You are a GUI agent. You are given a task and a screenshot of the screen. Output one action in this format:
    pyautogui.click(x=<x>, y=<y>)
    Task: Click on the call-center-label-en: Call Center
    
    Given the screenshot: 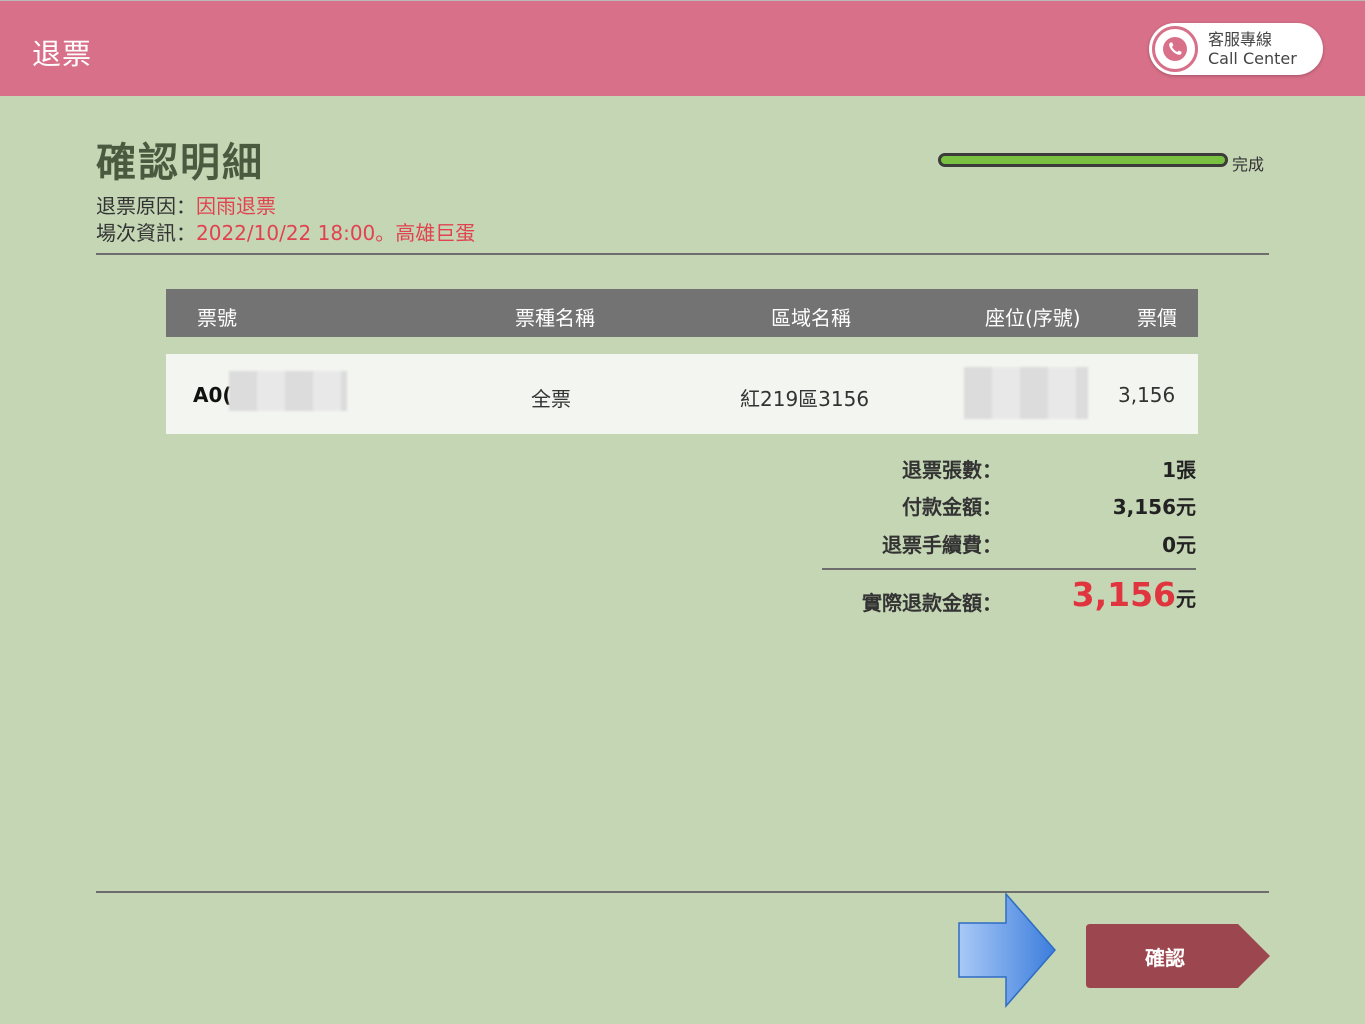 What is the action you would take?
    pyautogui.click(x=1252, y=58)
    